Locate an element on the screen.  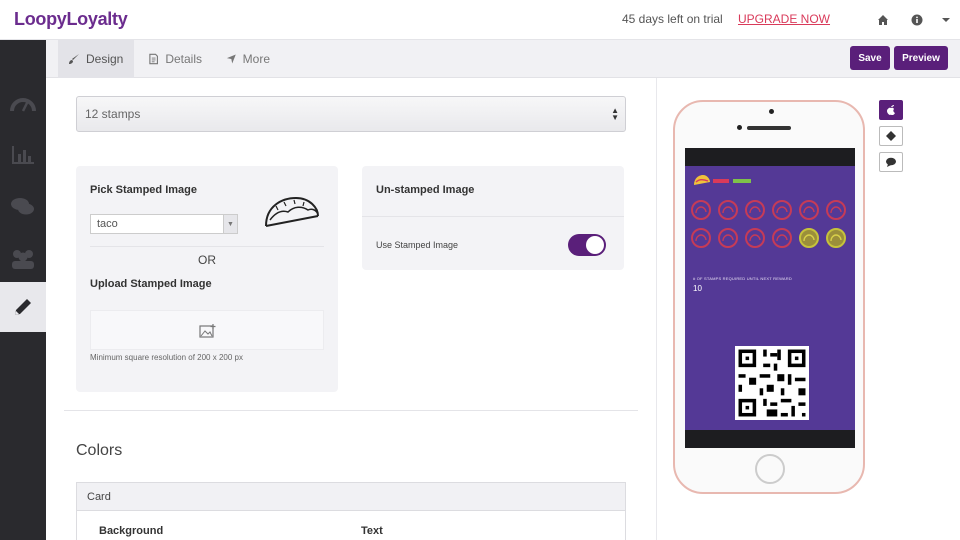
stamps-count-select: 12 stamps ▲ ▼ is located at coordinates (351, 114).